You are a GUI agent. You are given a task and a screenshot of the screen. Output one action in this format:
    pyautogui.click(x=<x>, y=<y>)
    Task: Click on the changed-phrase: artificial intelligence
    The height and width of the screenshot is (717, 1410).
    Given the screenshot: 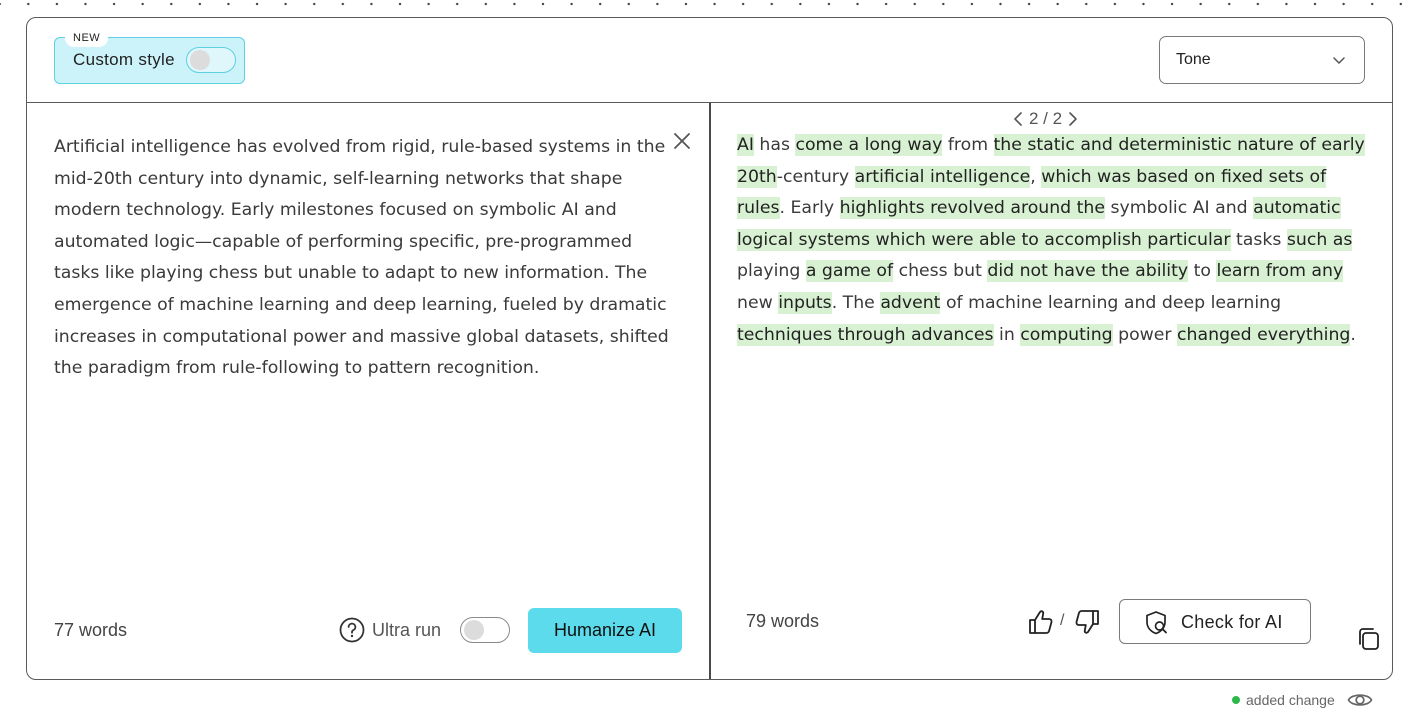 What is the action you would take?
    pyautogui.click(x=942, y=176)
    